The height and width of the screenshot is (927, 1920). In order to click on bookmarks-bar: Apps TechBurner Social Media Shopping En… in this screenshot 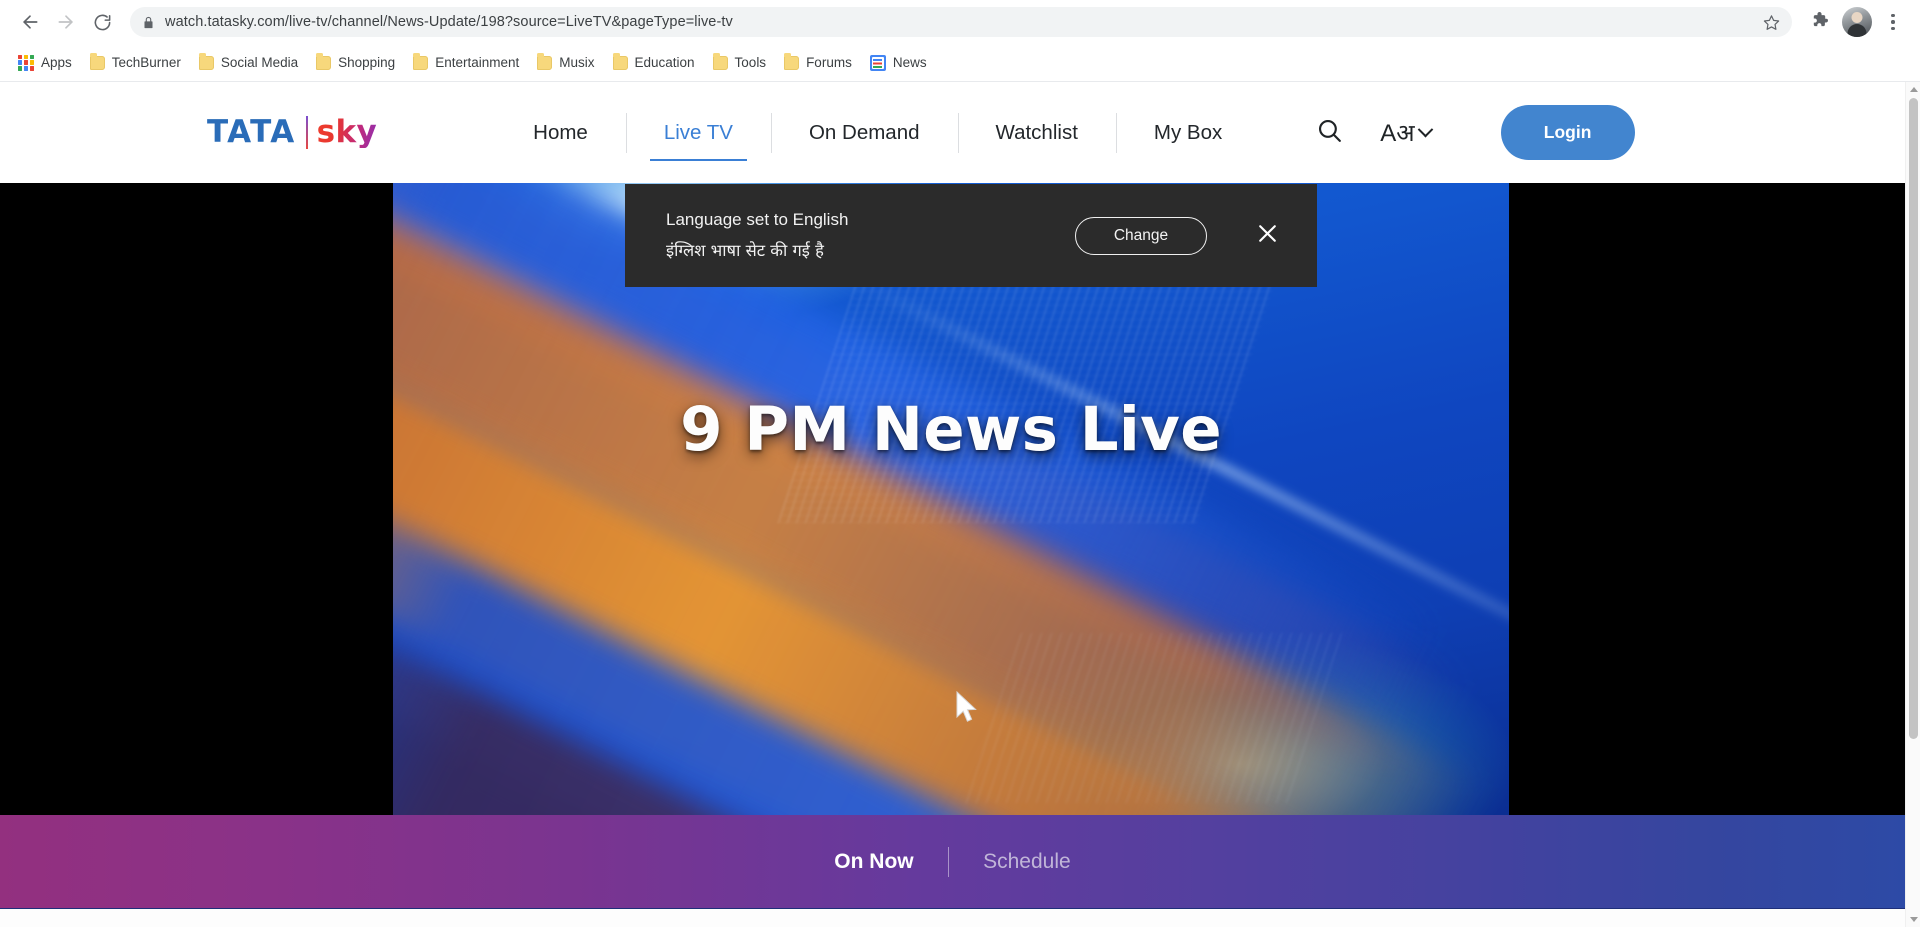, I will do `click(960, 63)`.